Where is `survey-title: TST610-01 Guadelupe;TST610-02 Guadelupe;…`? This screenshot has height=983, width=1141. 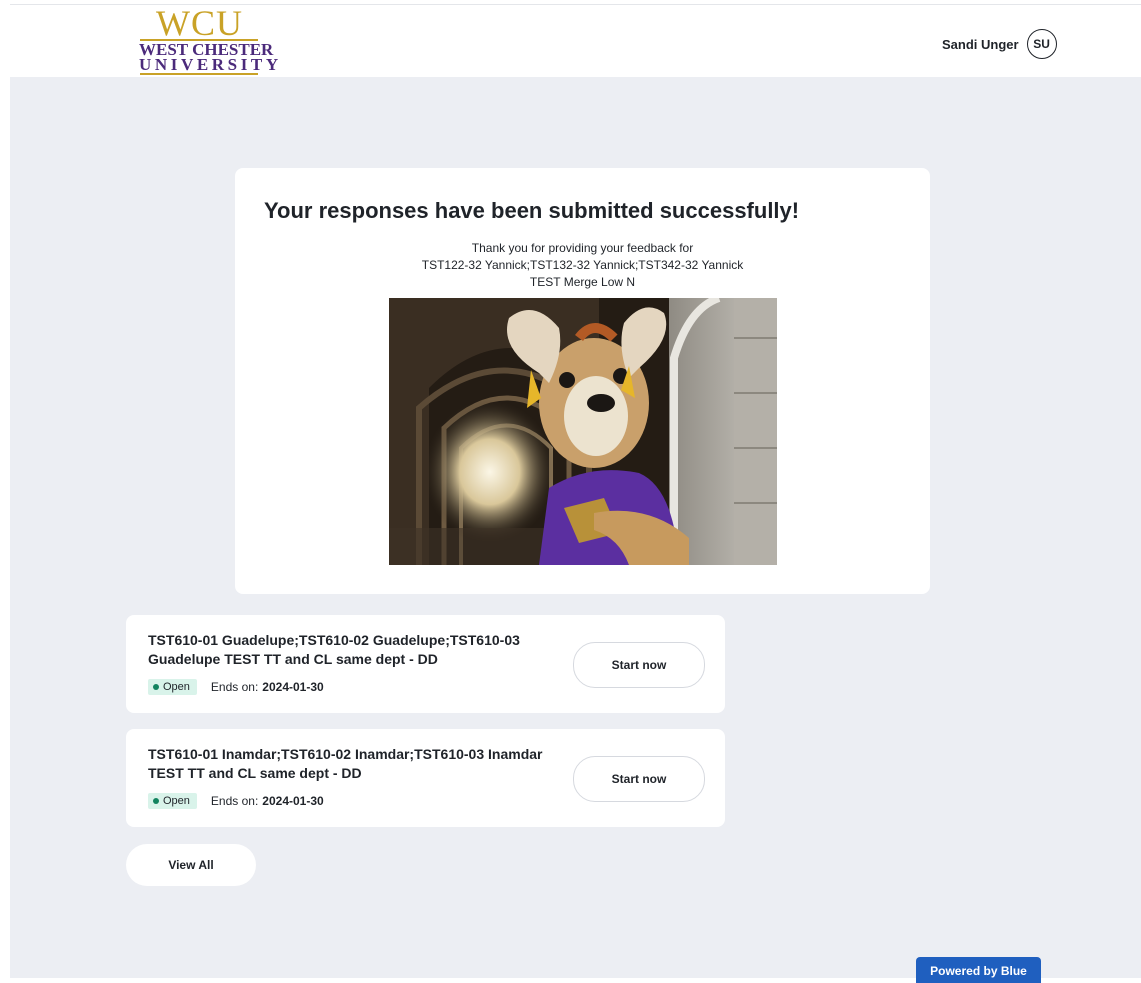
survey-title: TST610-01 Guadelupe;TST610-02 Guadelupe;… is located at coordinates (334, 649).